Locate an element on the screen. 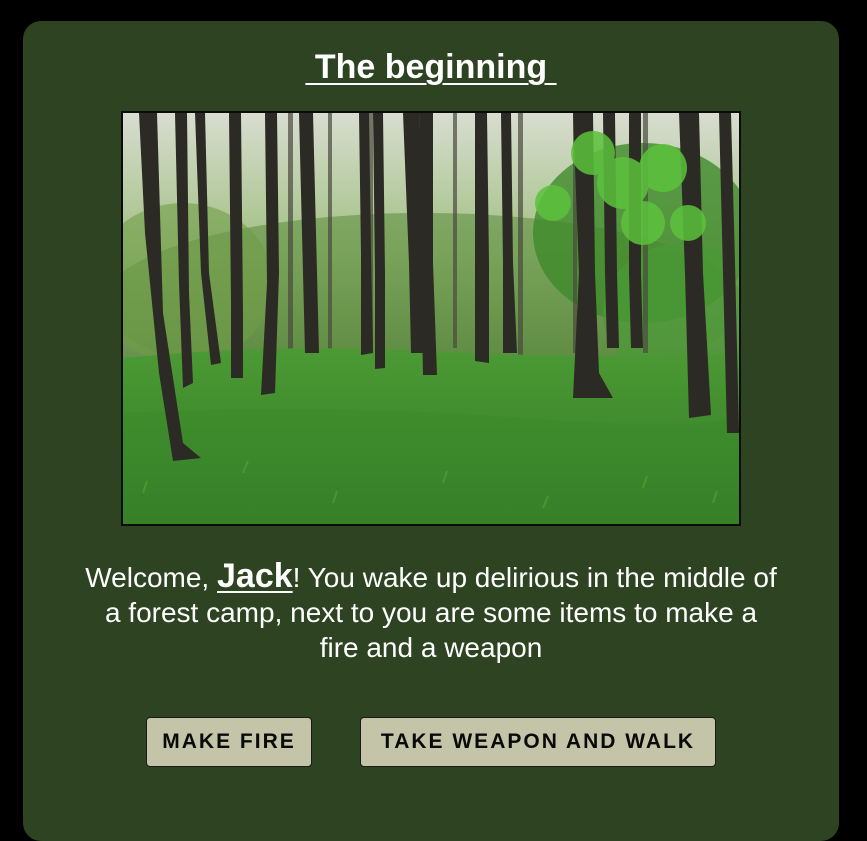 The image size is (867, 841). greeting-text: Welcome, is located at coordinates (151, 577).